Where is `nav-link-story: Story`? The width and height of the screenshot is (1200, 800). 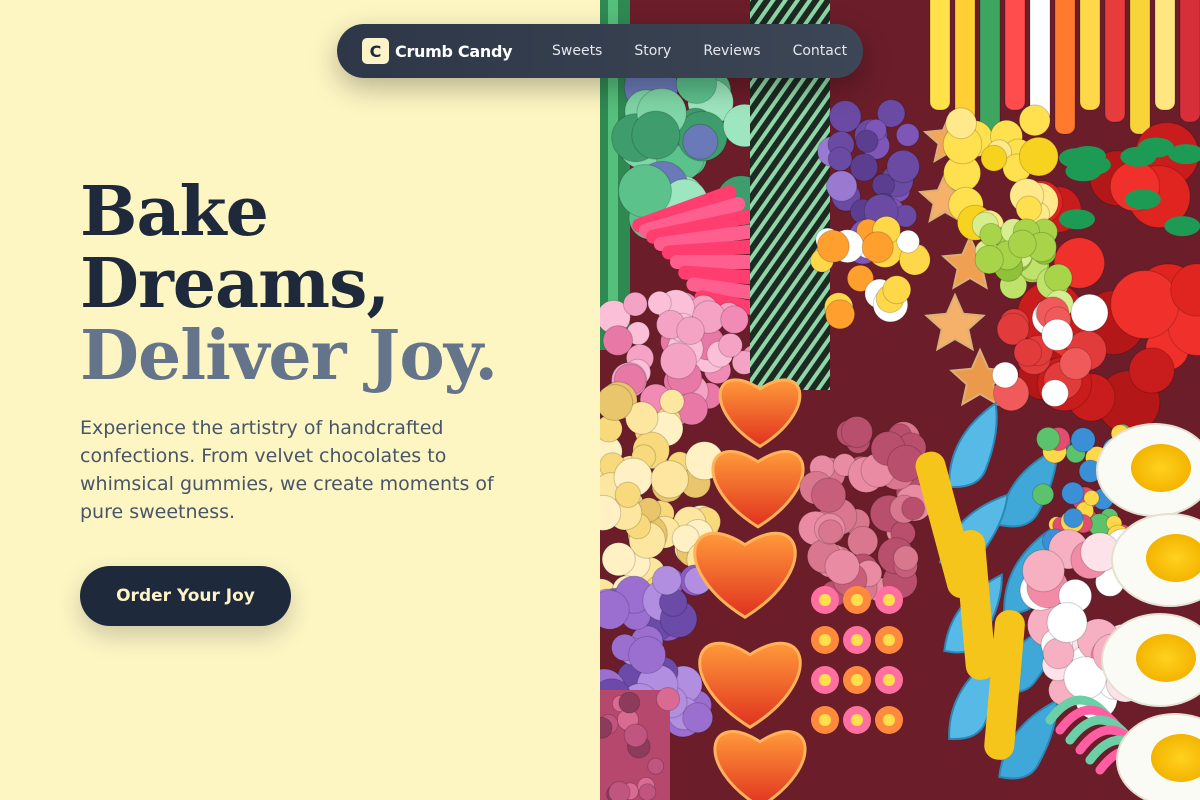 nav-link-story: Story is located at coordinates (652, 51).